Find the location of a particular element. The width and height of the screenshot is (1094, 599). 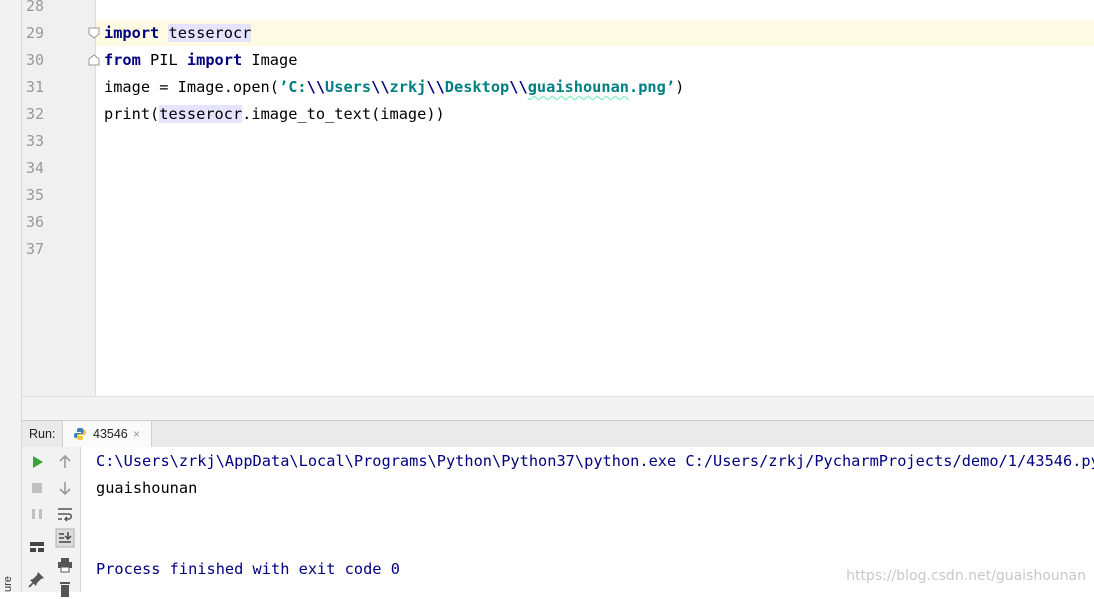

line-number: 36 is located at coordinates (35, 222).